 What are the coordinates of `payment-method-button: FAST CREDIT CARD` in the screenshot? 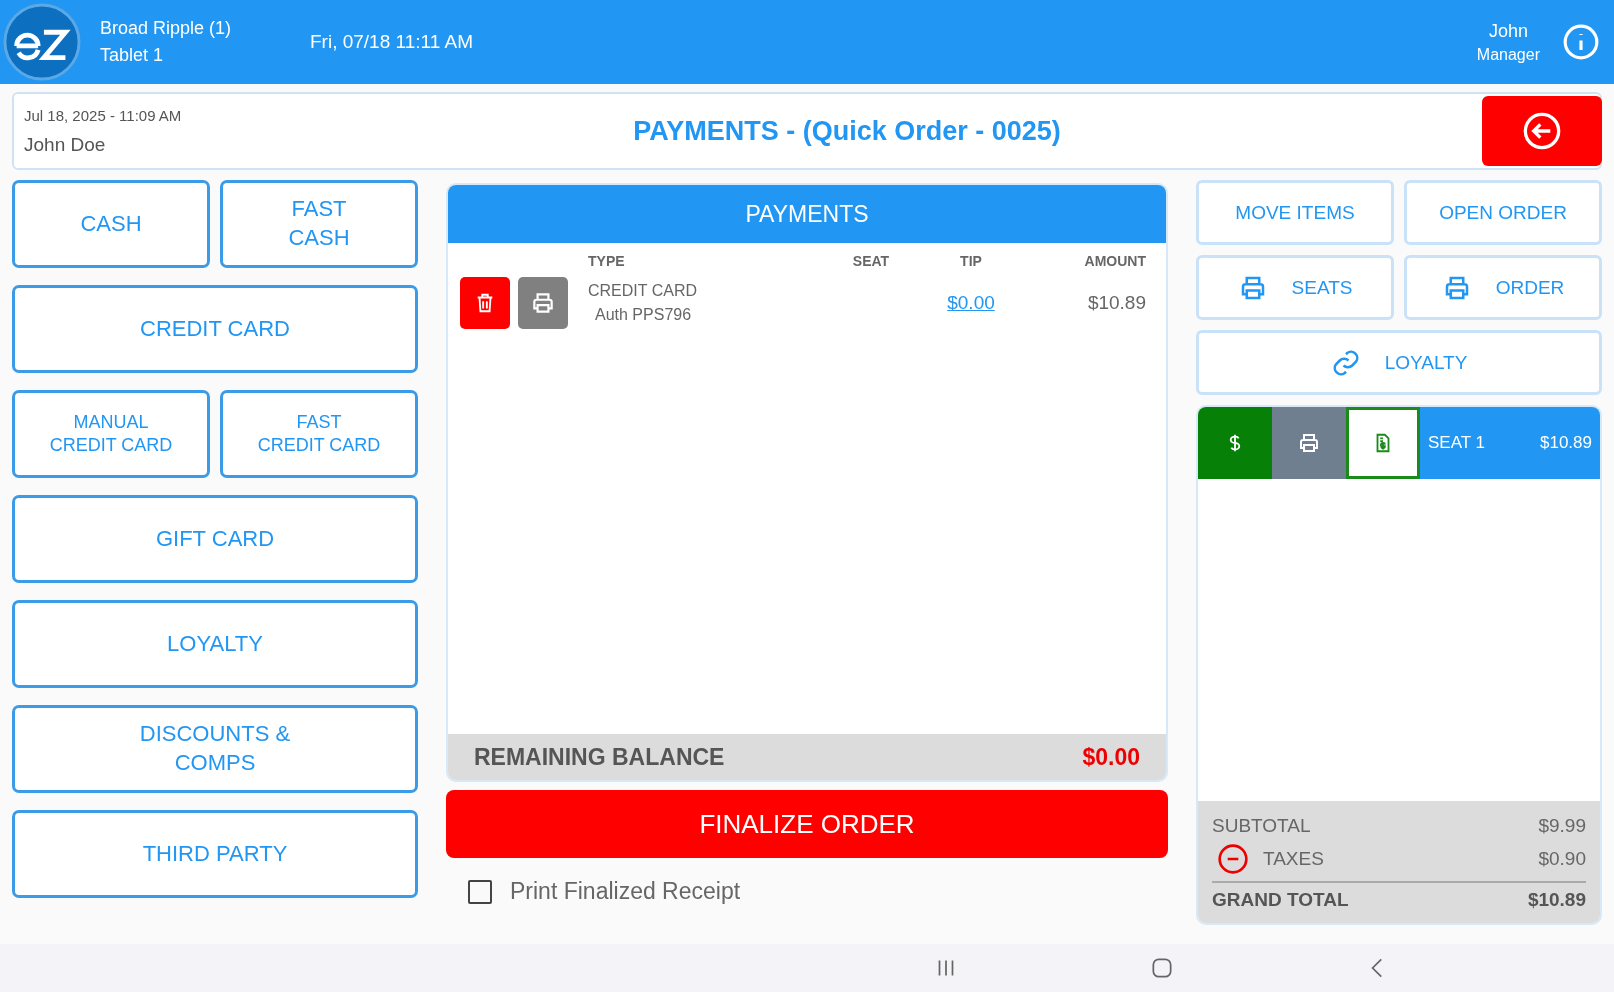 It's located at (319, 434).